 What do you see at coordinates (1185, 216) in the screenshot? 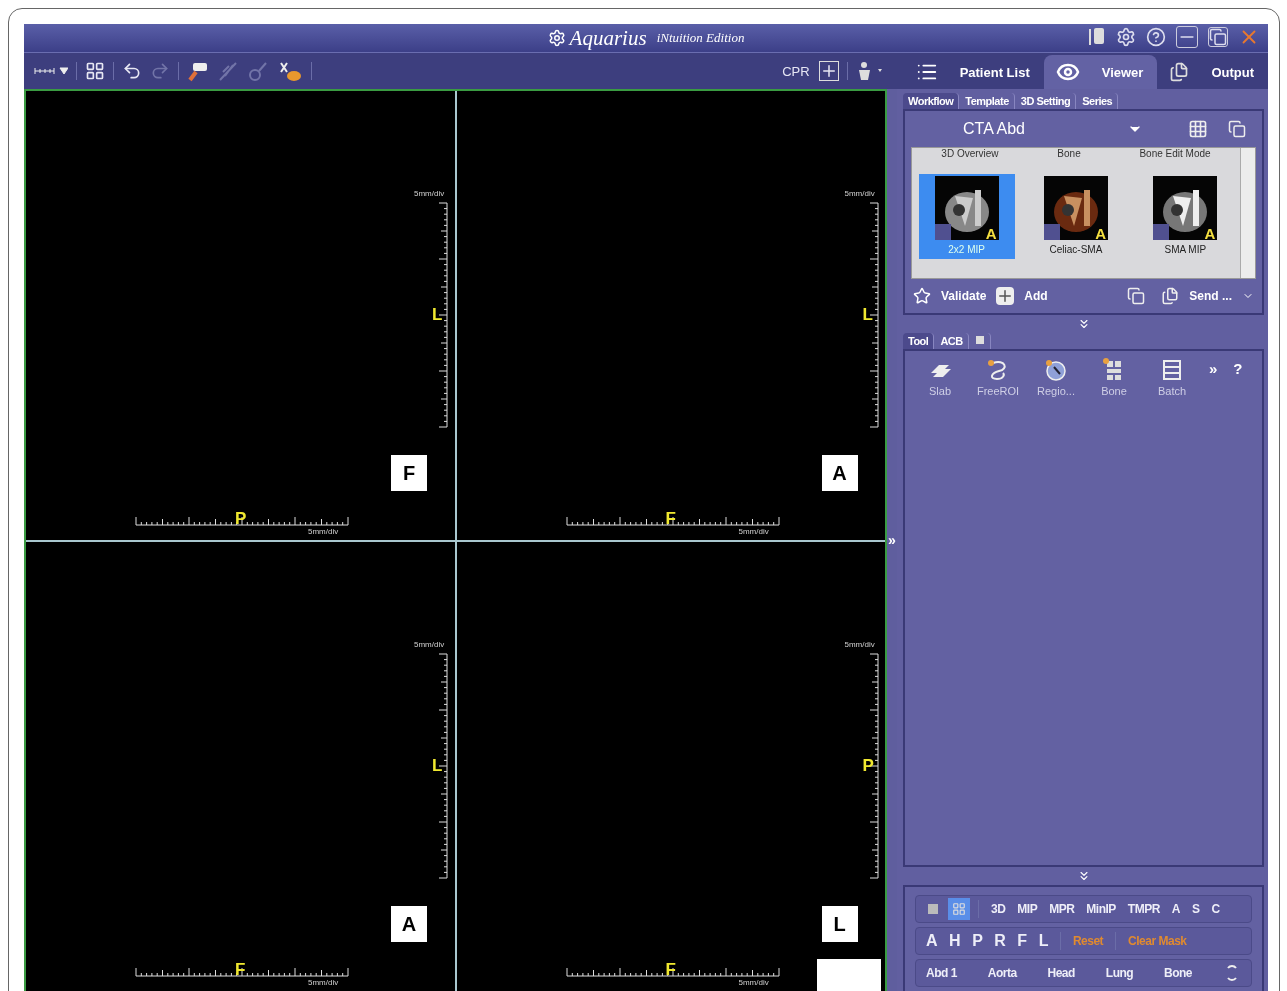
I see `workflow-step: A SMA MIP` at bounding box center [1185, 216].